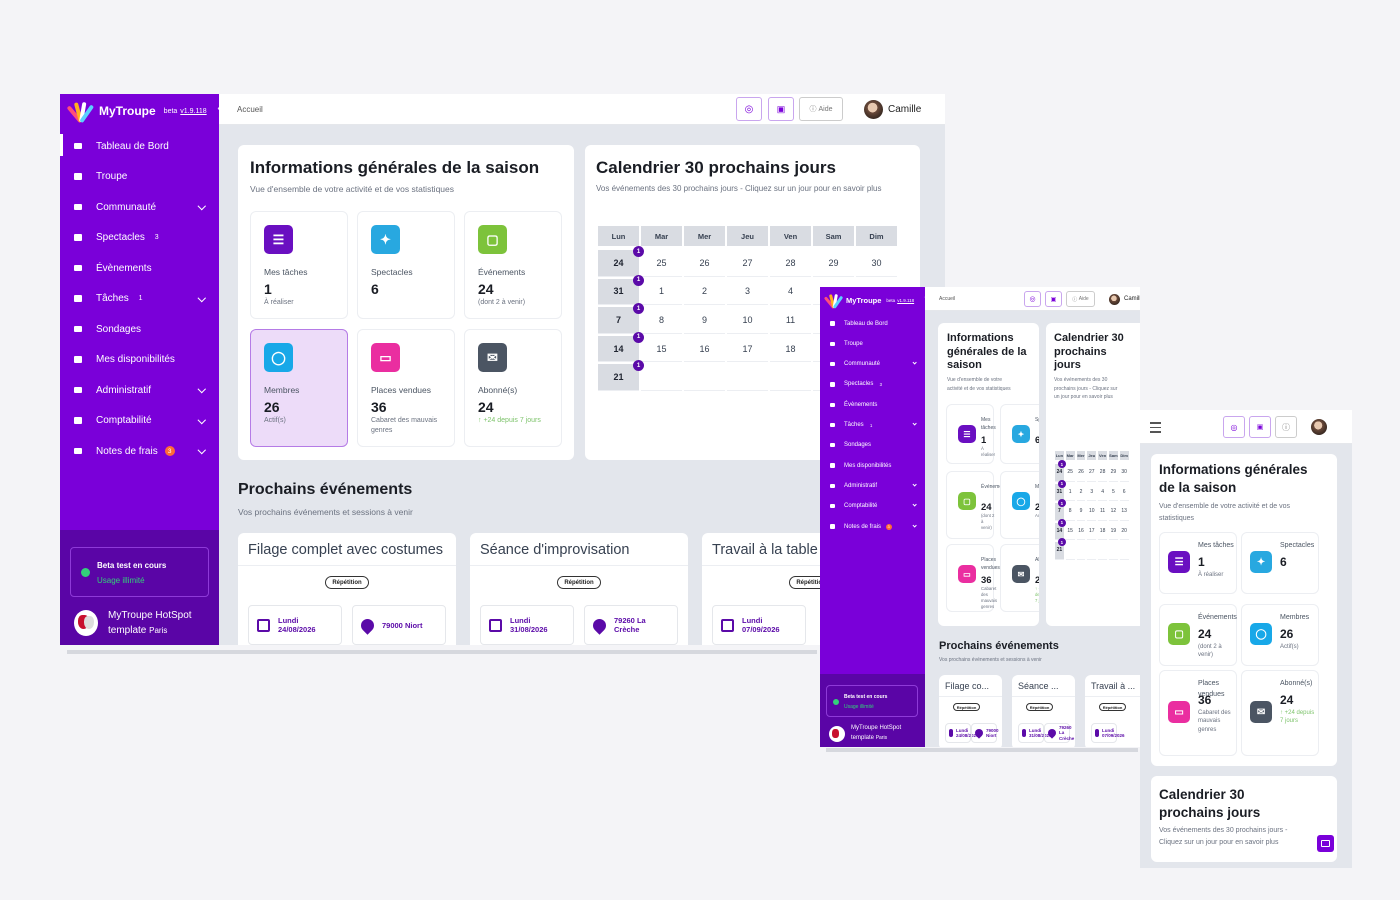  What do you see at coordinates (704, 320) in the screenshot?
I see `calendar-day: 9` at bounding box center [704, 320].